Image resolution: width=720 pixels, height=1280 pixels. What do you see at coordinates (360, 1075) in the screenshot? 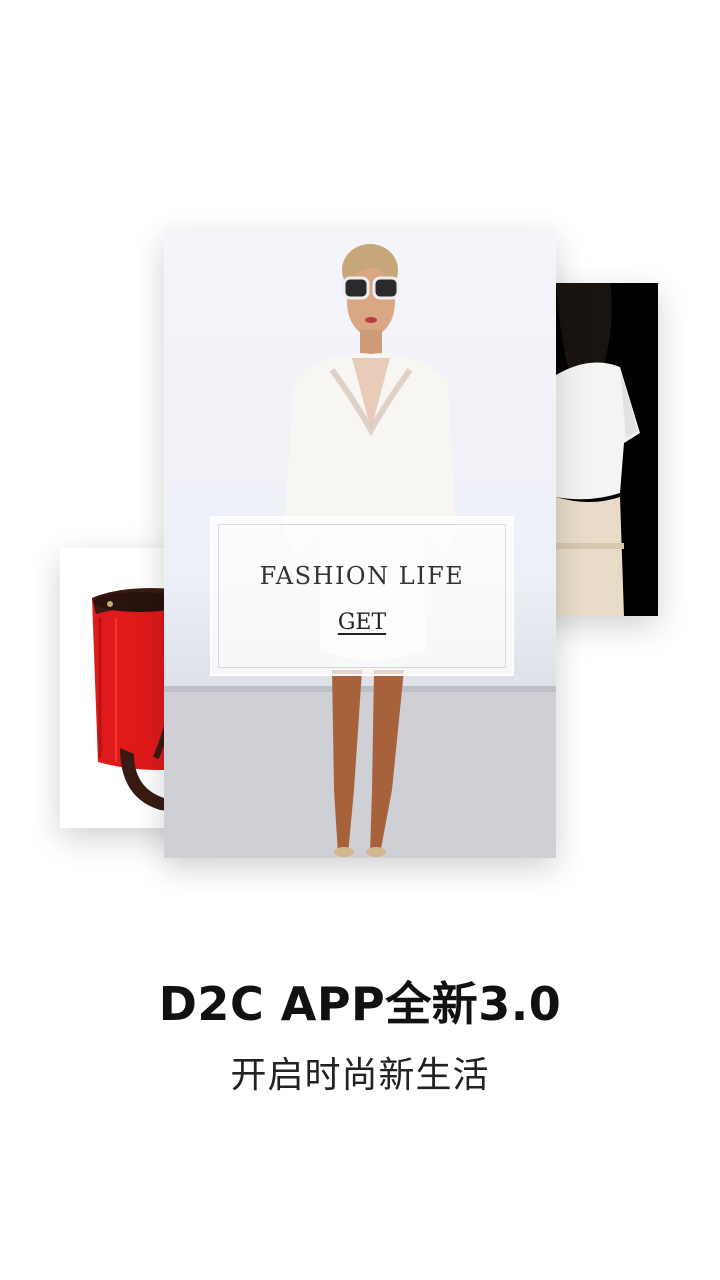
I see `subline: 开启时尚新生活` at bounding box center [360, 1075].